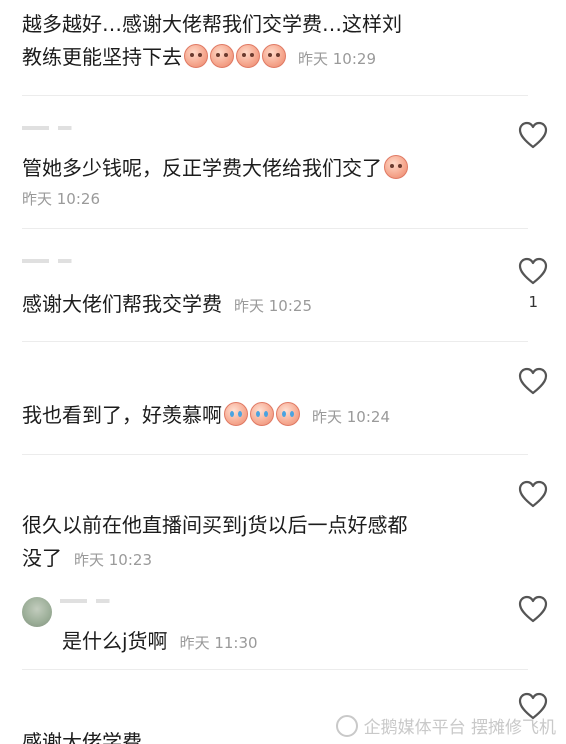 This screenshot has width=566, height=744. I want to click on comment-time: 昨天 10:25, so click(273, 306).